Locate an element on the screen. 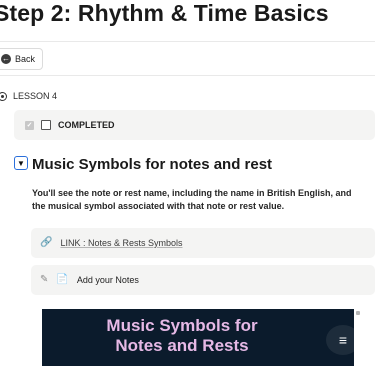 The height and width of the screenshot is (366, 375). lesson-header: LESSON 4 is located at coordinates (28, 96).